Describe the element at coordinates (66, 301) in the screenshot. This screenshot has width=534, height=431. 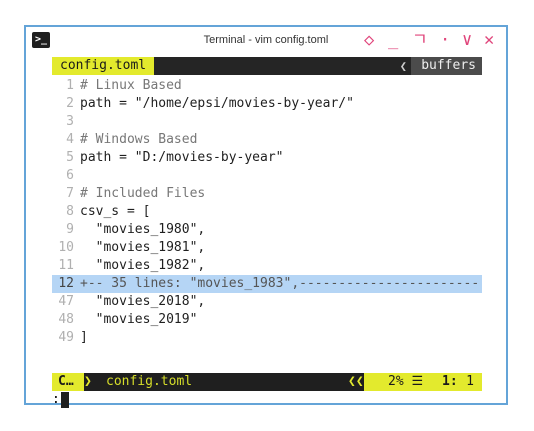
I see `line-number: 47` at that location.